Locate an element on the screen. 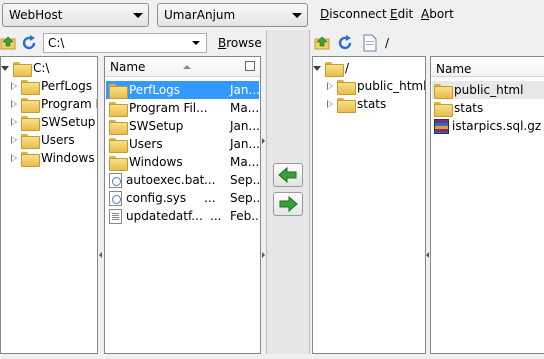  system-file-icon is located at coordinates (115, 180).